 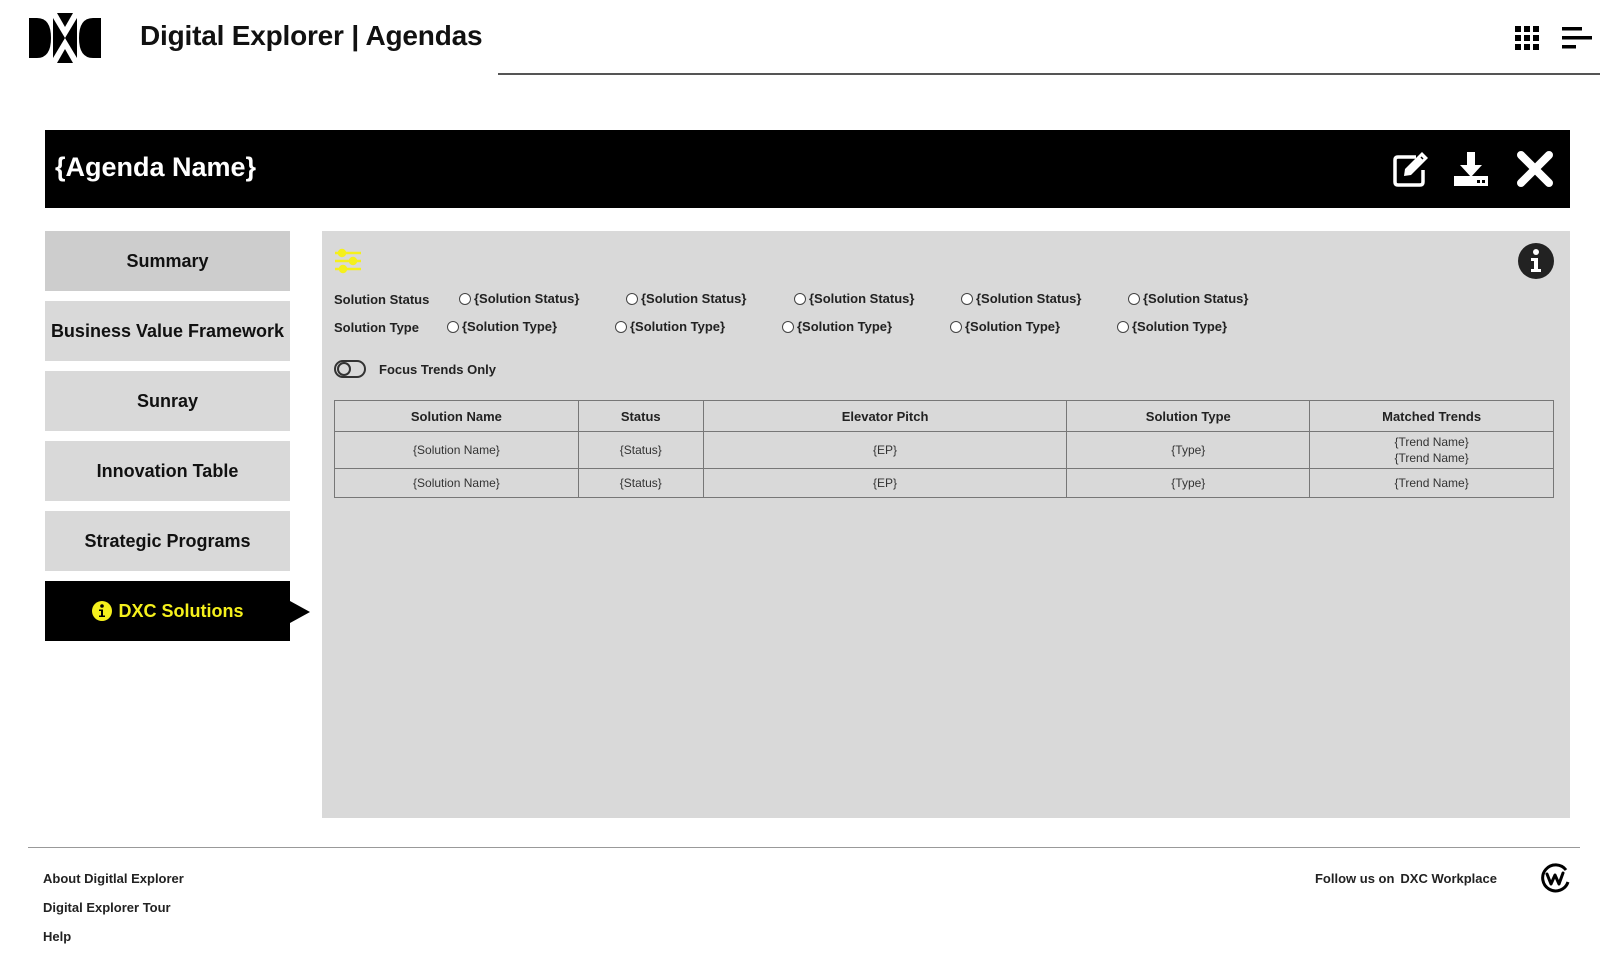 What do you see at coordinates (1188, 416) in the screenshot?
I see `column-header: Solution Type` at bounding box center [1188, 416].